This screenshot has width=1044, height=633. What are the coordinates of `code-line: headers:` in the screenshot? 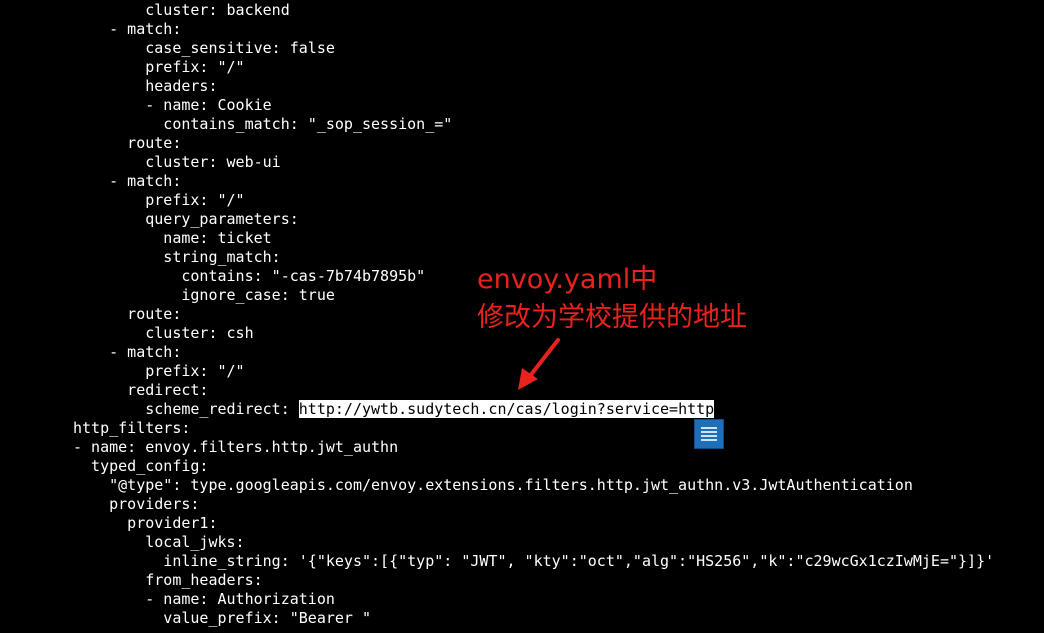 It's located at (145, 86).